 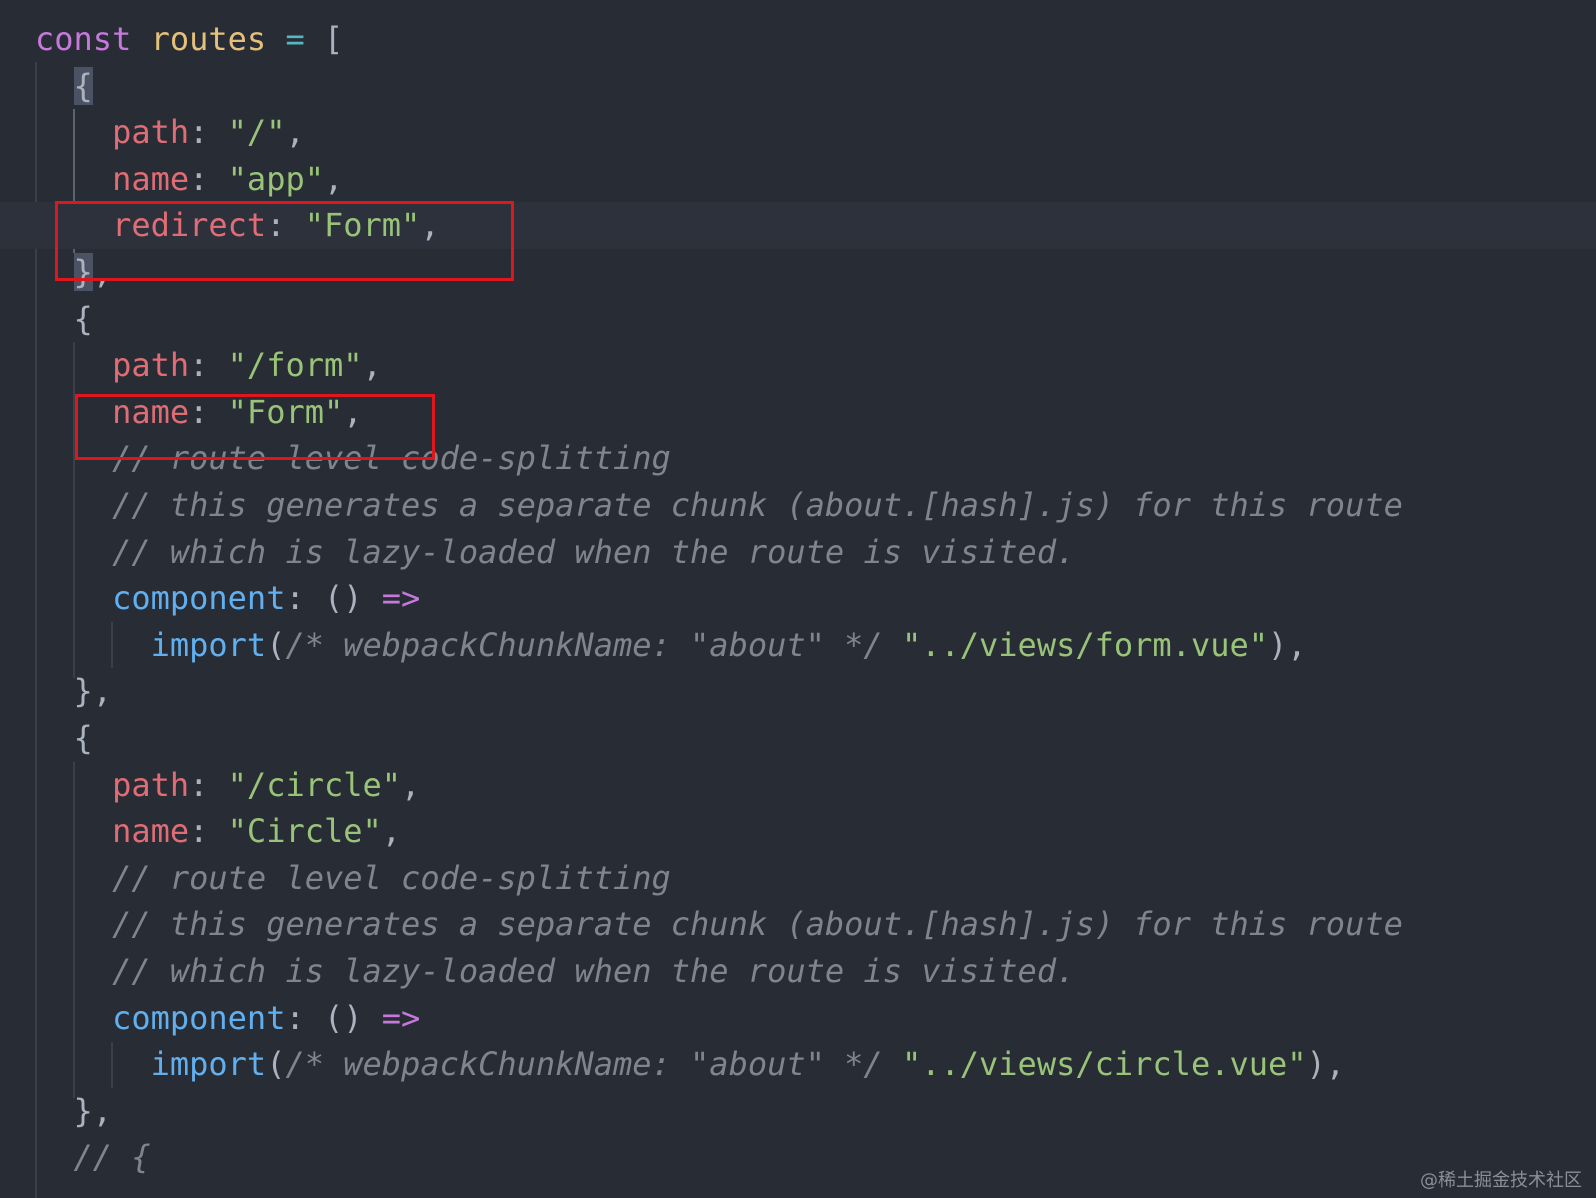 I want to click on code-string: "Circle", so click(x=304, y=831).